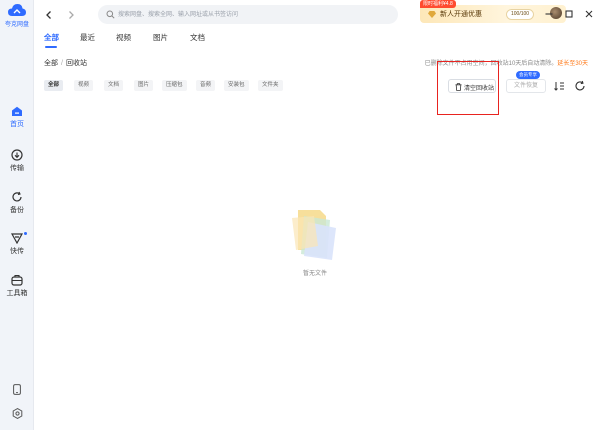  What do you see at coordinates (17, 117) in the screenshot?
I see `sidebar-item-home: 首页` at bounding box center [17, 117].